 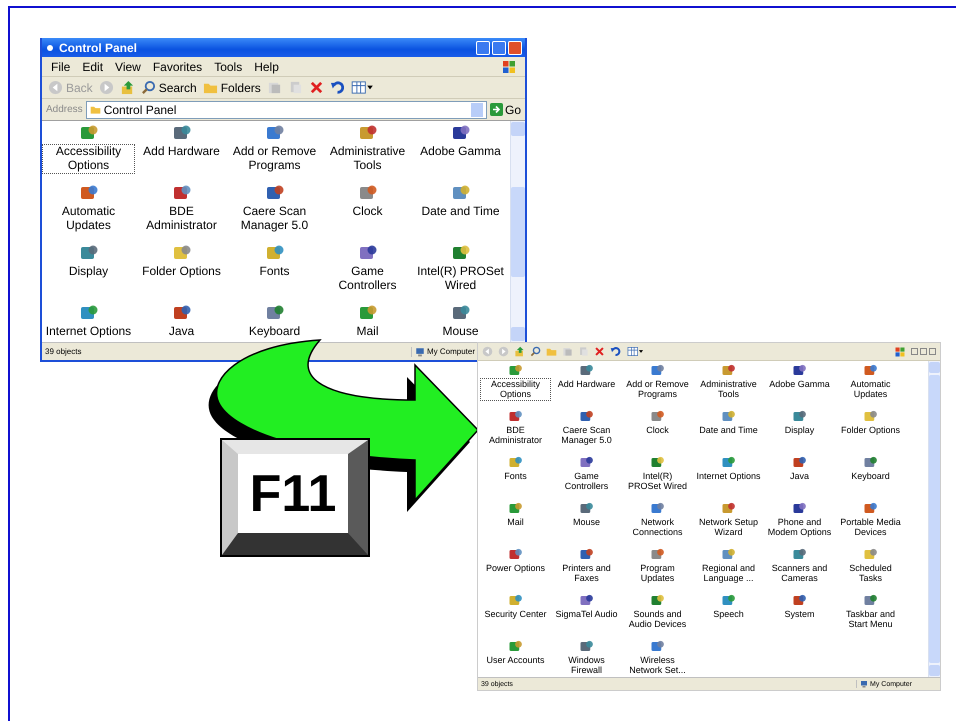 What do you see at coordinates (657, 619) in the screenshot?
I see `applet-label: Sounds and Audio Devices` at bounding box center [657, 619].